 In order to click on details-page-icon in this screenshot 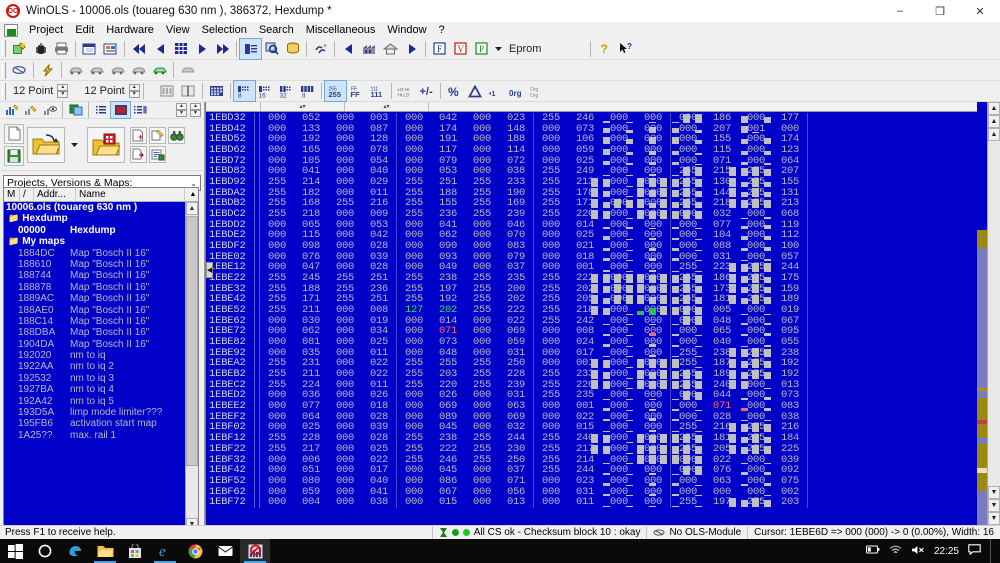, I will do `click(157, 154)`.